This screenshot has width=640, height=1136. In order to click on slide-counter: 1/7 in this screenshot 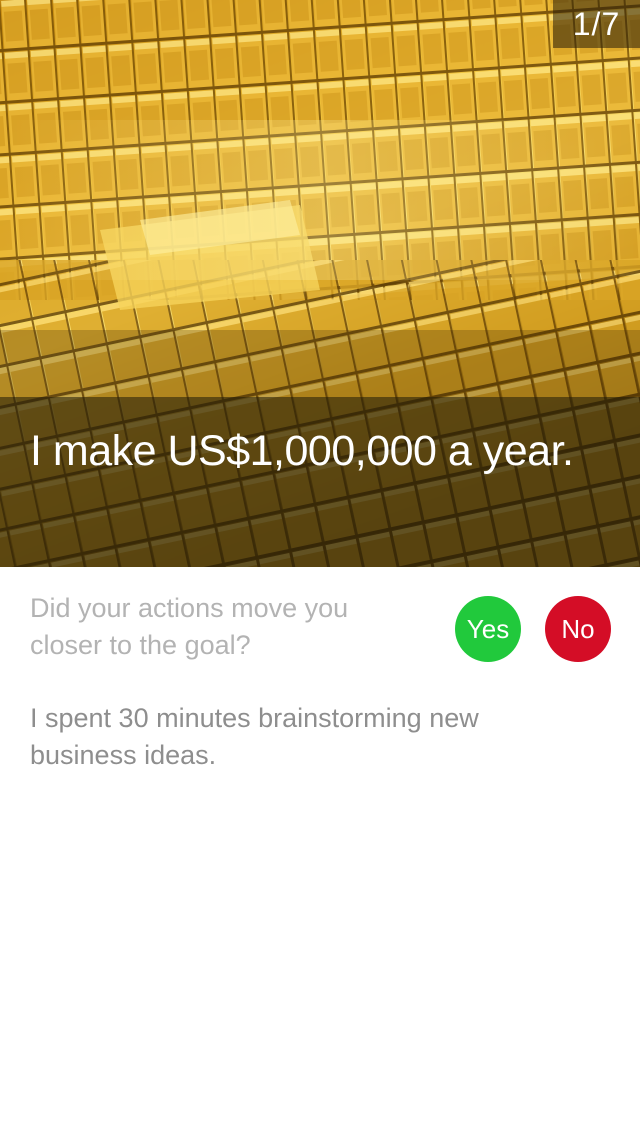, I will do `click(596, 24)`.